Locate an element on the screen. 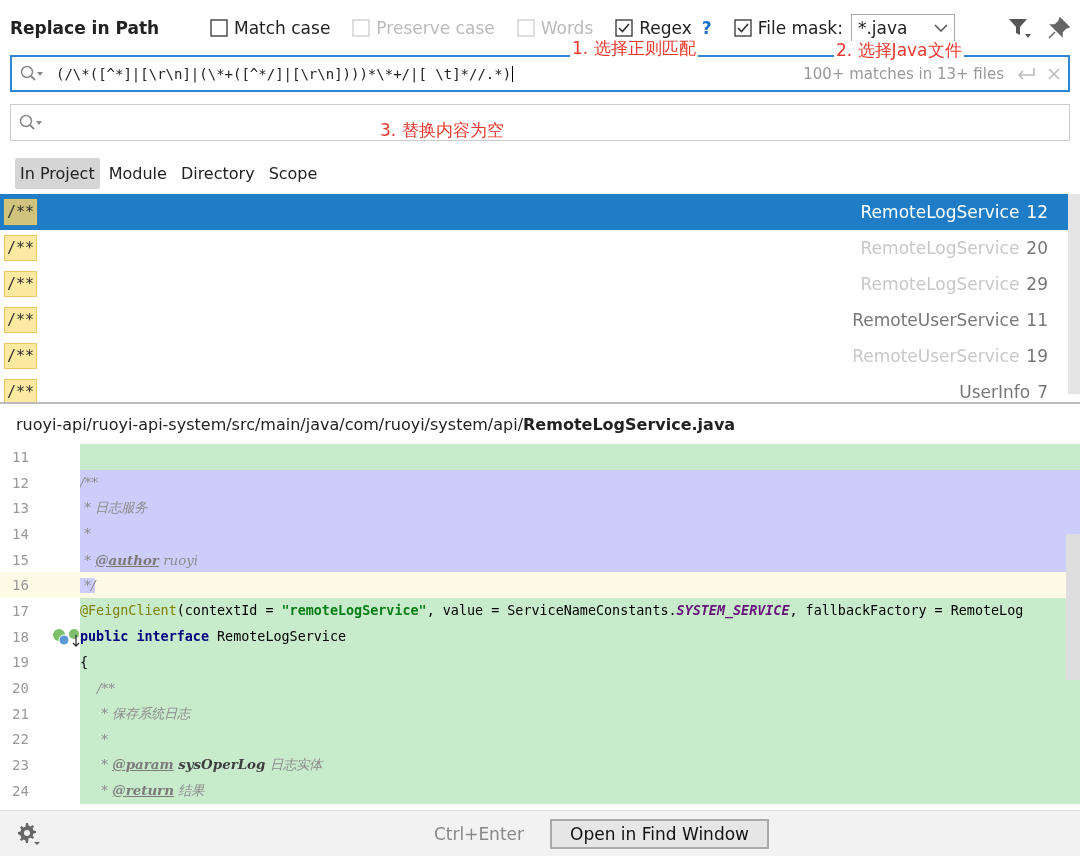 This screenshot has height=866, width=1080. file-name: RemoteUserService is located at coordinates (936, 320).